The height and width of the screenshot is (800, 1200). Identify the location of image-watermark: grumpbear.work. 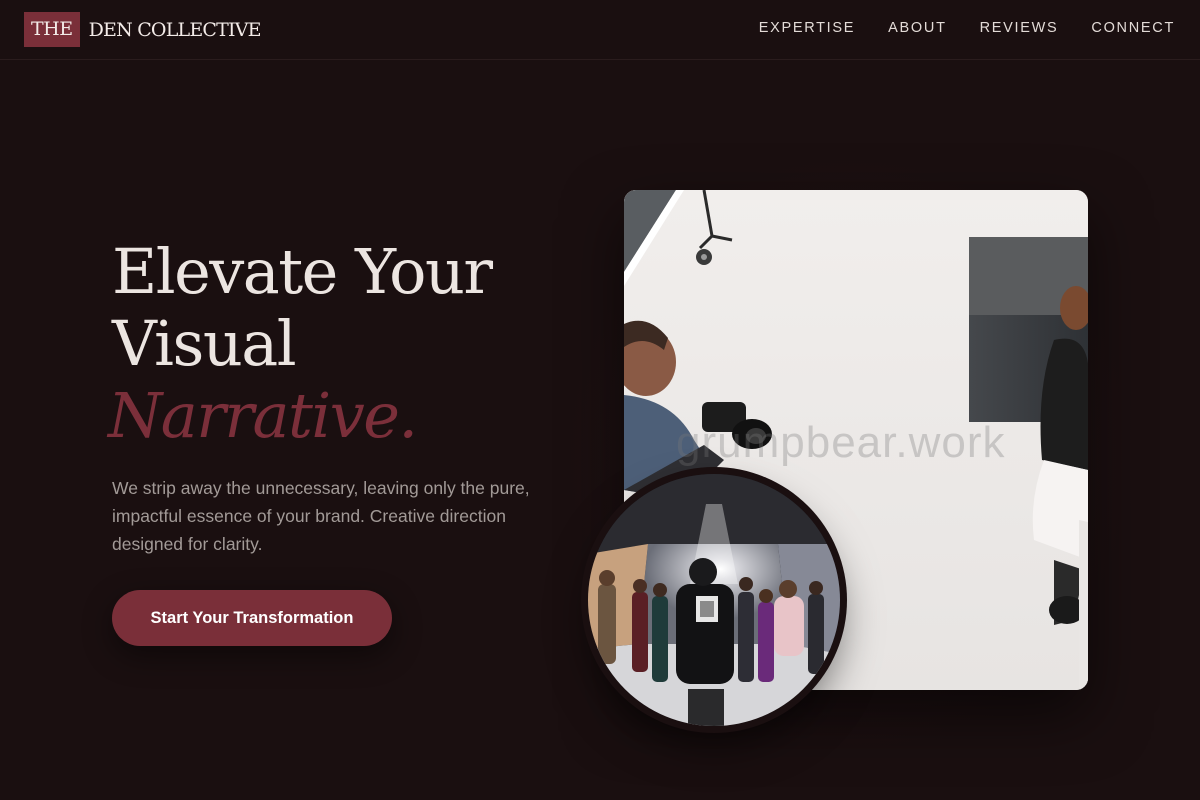
(841, 442).